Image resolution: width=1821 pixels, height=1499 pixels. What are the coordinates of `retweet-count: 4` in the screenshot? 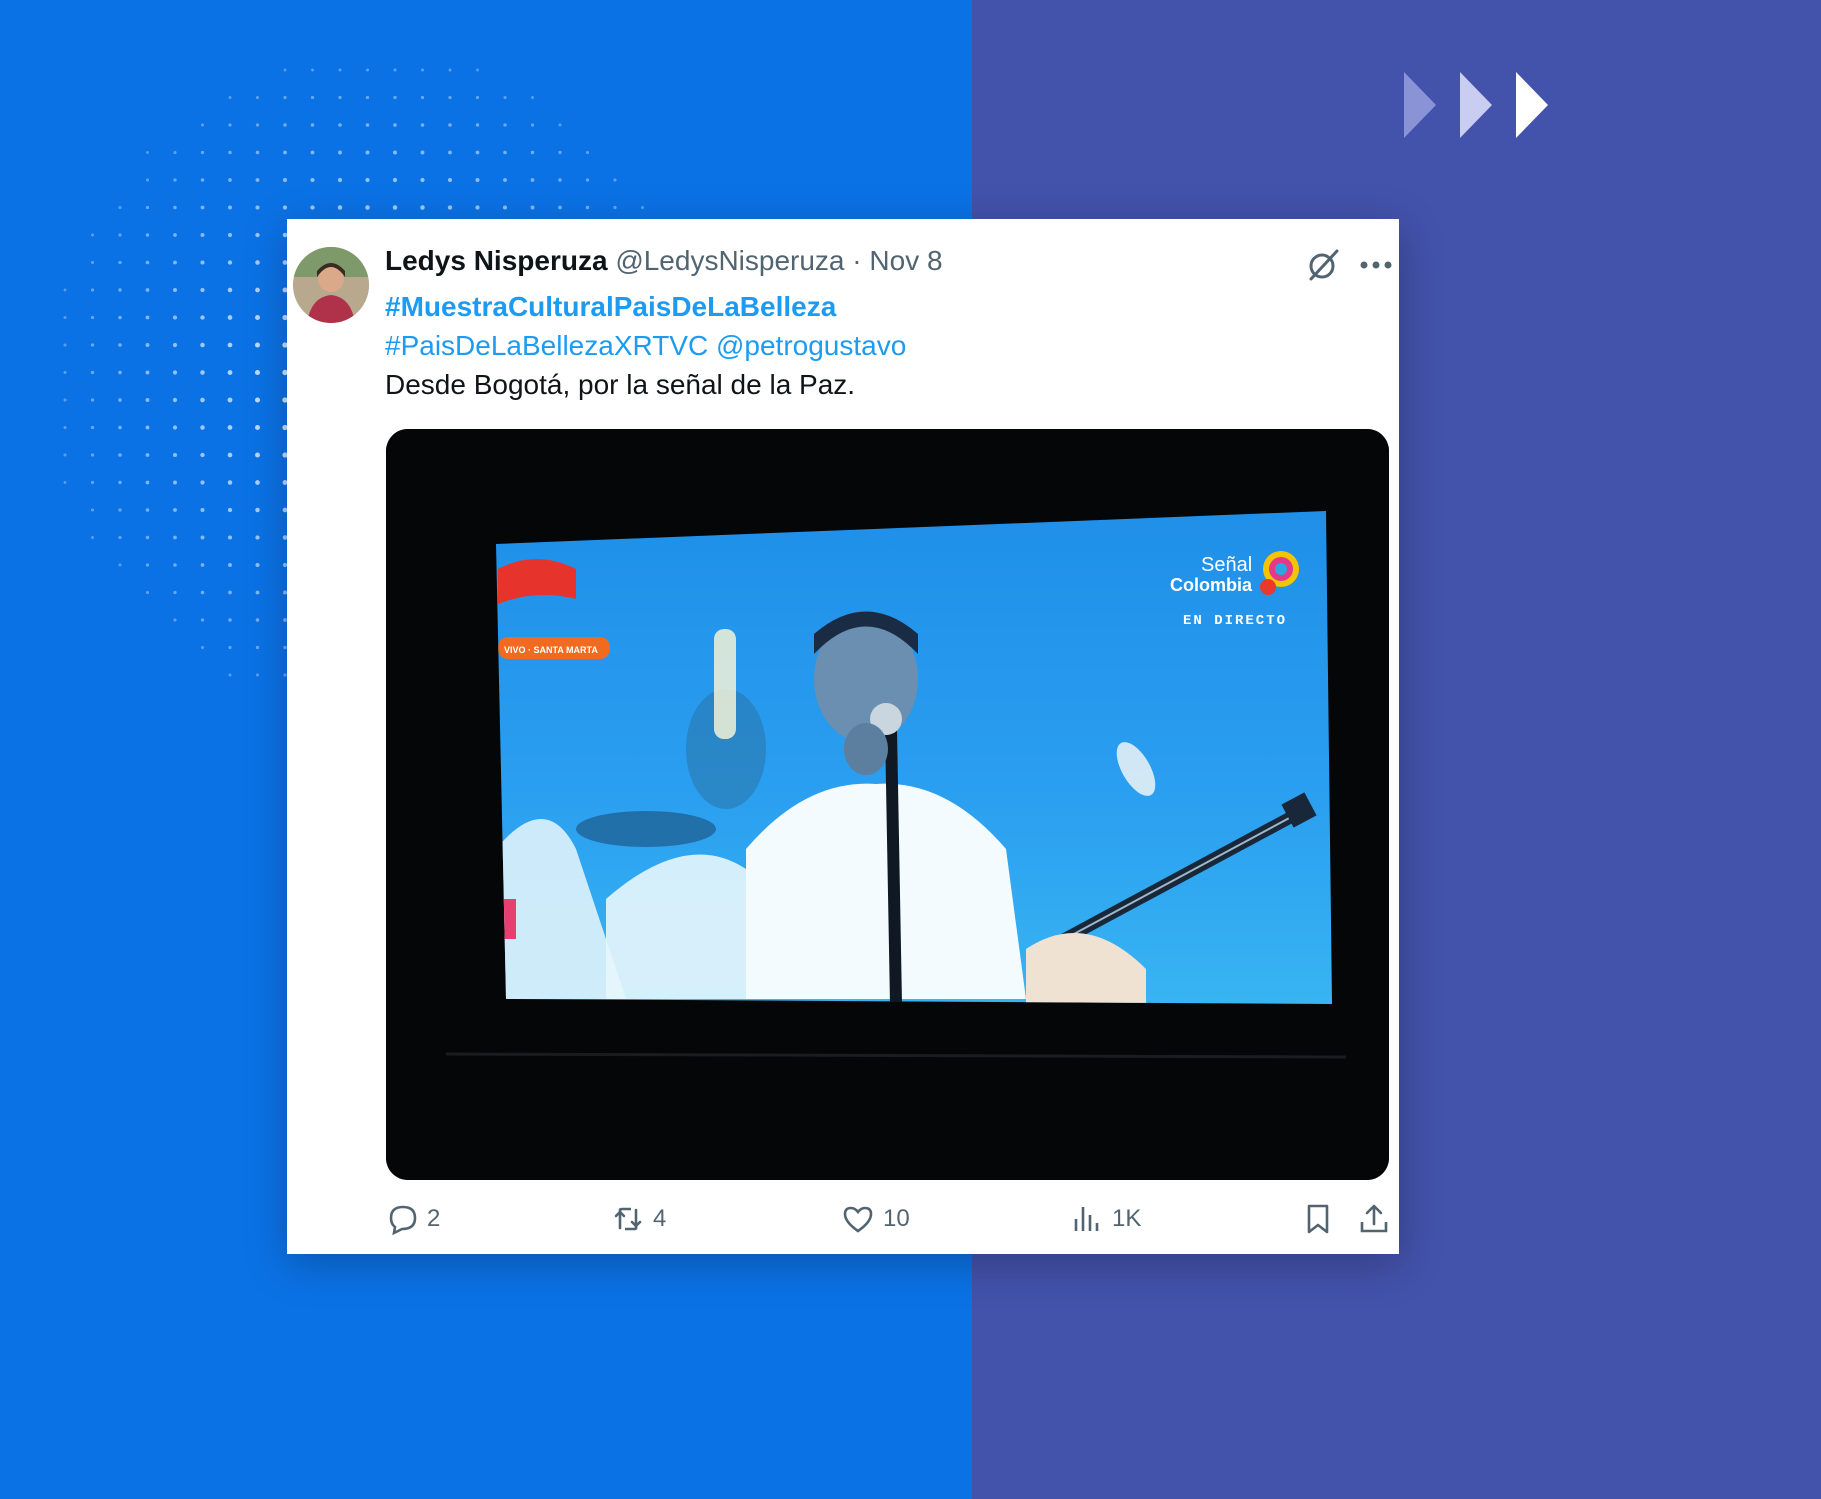 It's located at (660, 1218).